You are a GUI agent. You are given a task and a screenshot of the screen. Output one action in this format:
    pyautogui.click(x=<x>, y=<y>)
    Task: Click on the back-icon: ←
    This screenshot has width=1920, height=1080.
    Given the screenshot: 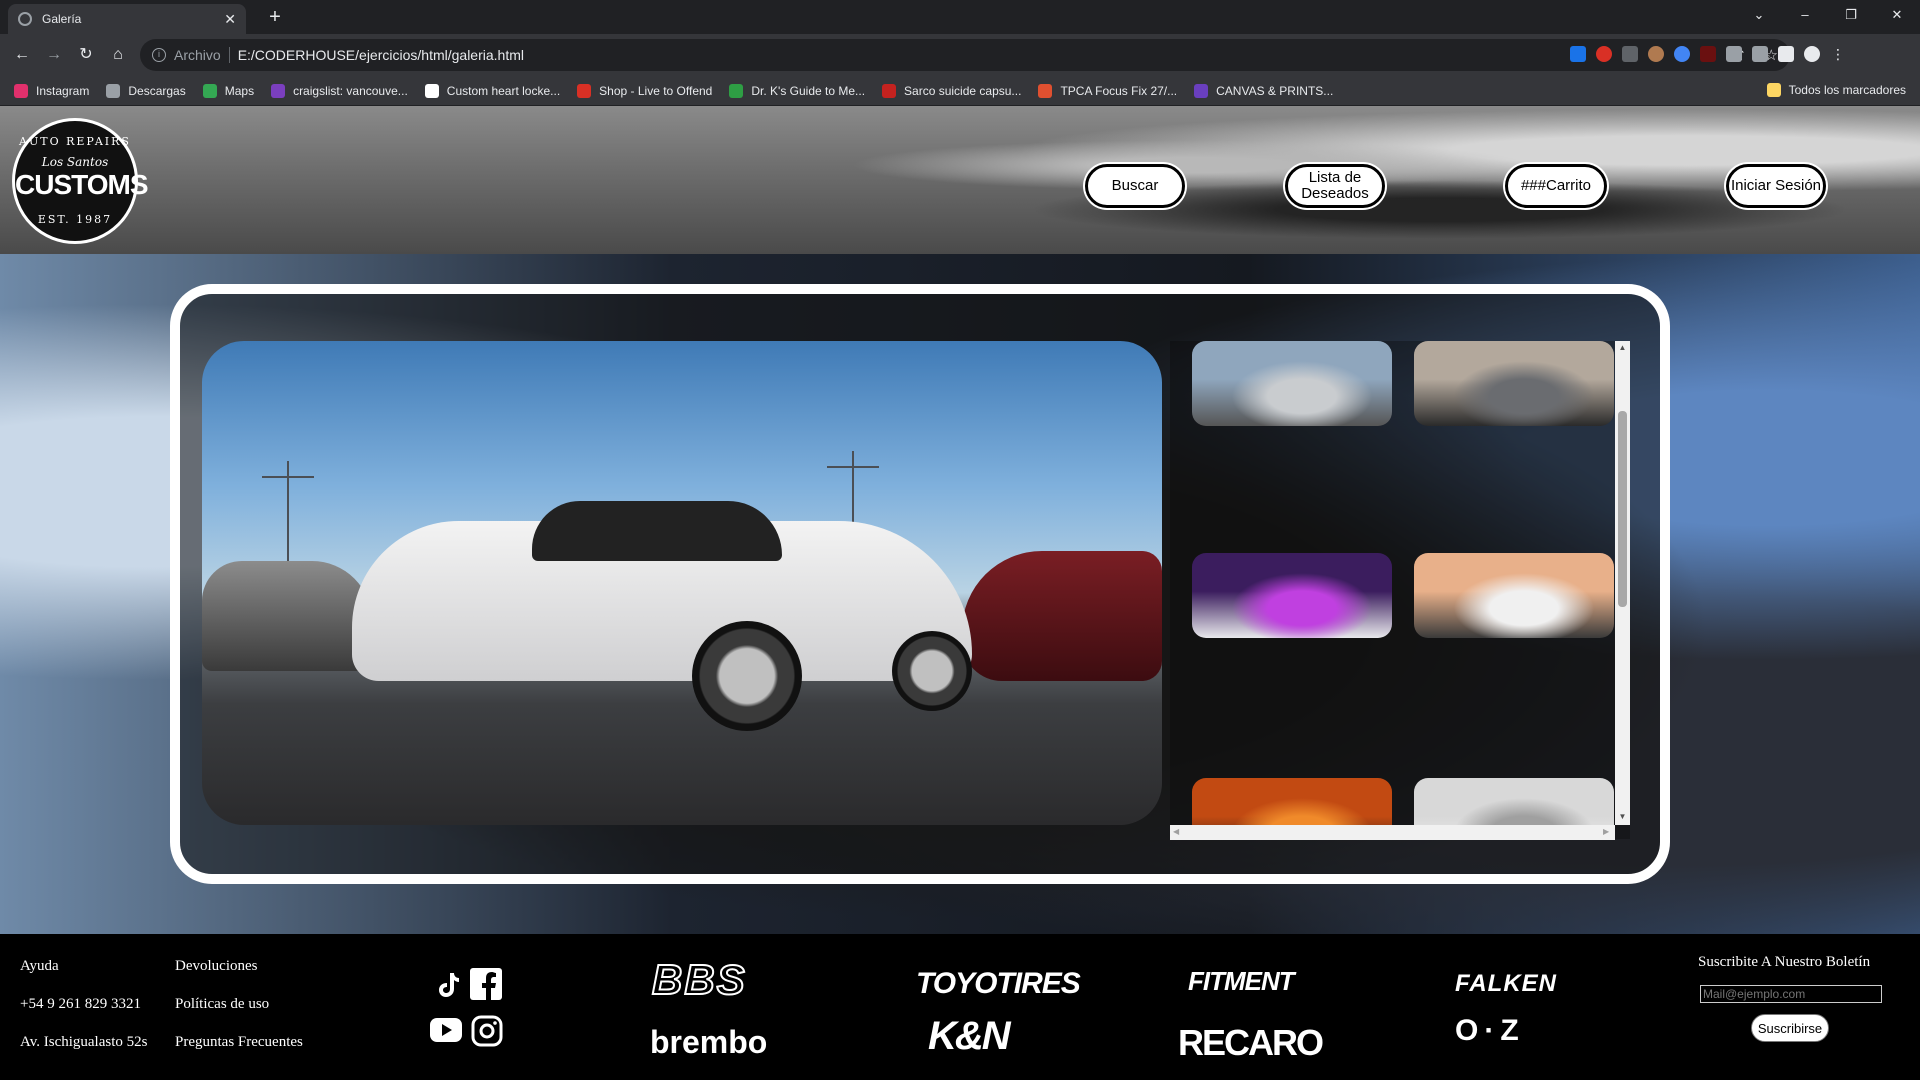 What is the action you would take?
    pyautogui.click(x=22, y=55)
    